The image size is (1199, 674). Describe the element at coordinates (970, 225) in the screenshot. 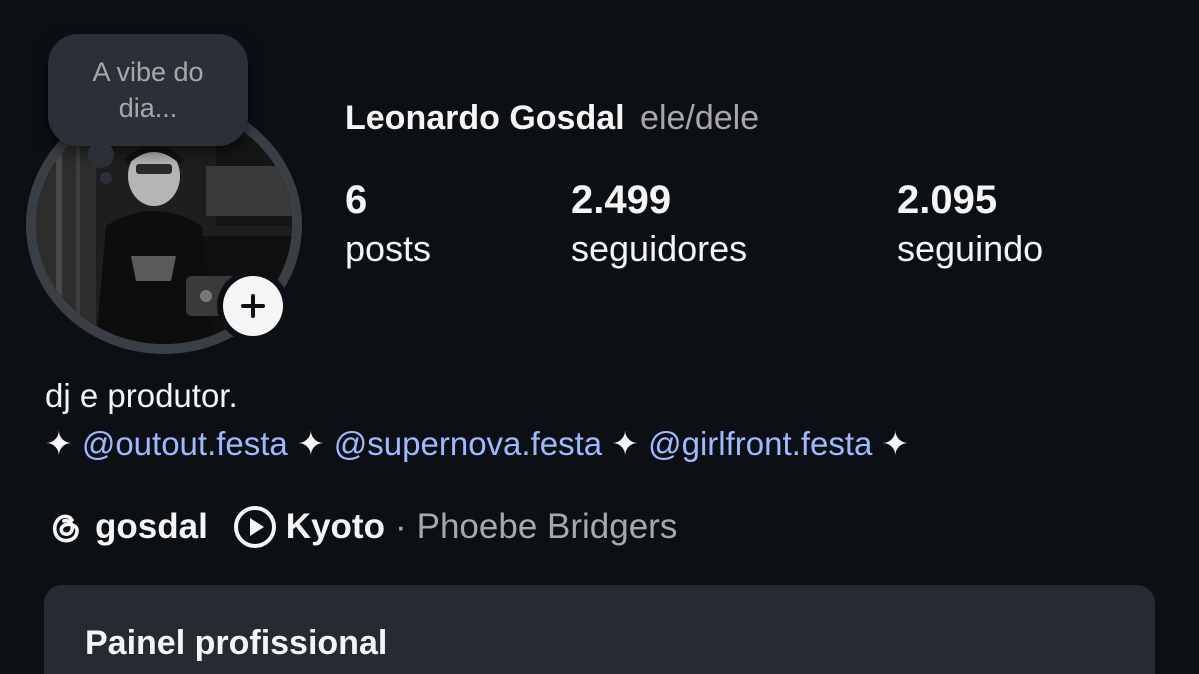

I see `stat-following: 2.095 seguindo` at that location.